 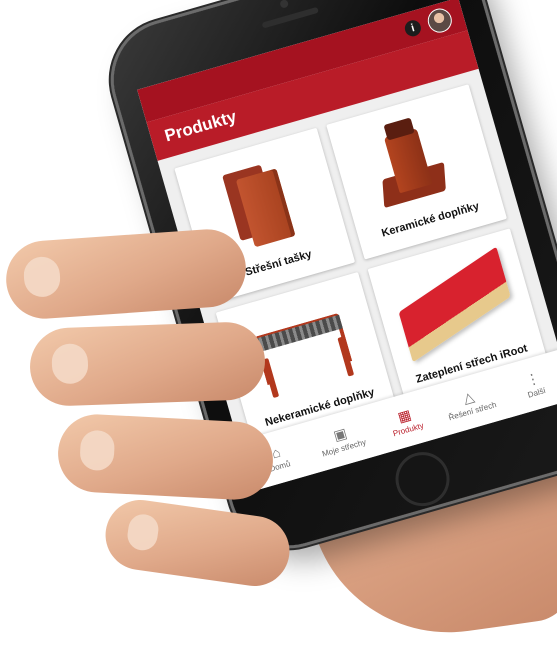 I want to click on nav-label: Produkty, so click(x=408, y=429).